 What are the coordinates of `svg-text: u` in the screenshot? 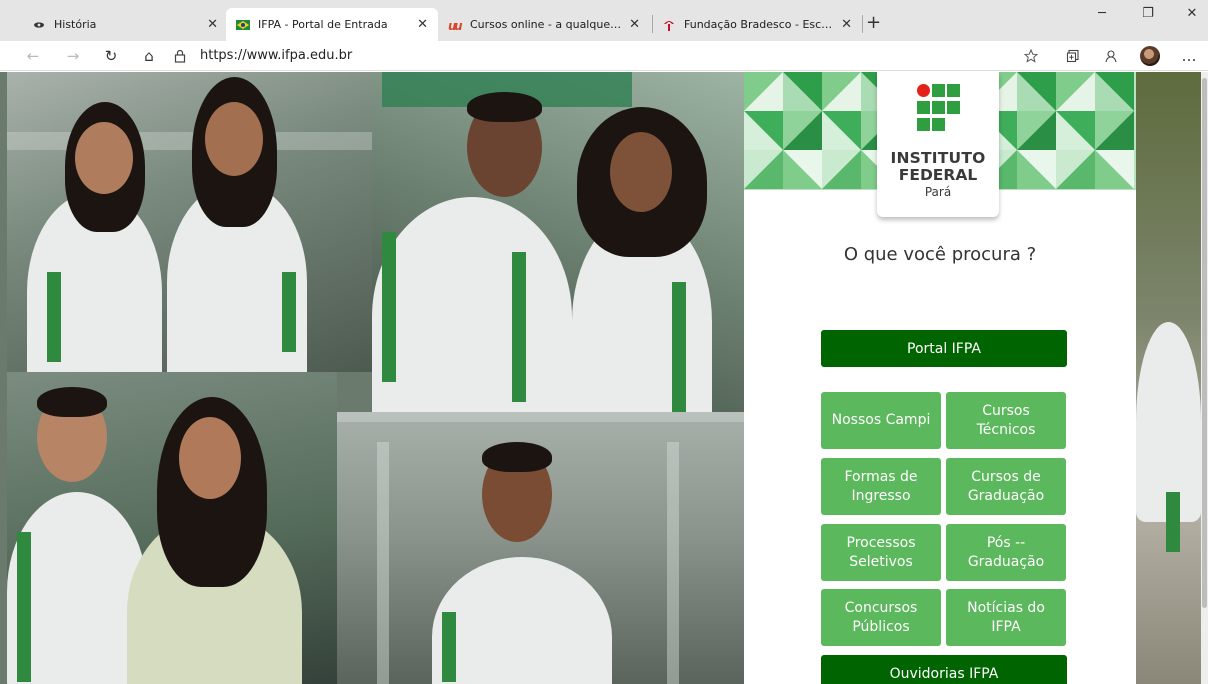 It's located at (458, 25).